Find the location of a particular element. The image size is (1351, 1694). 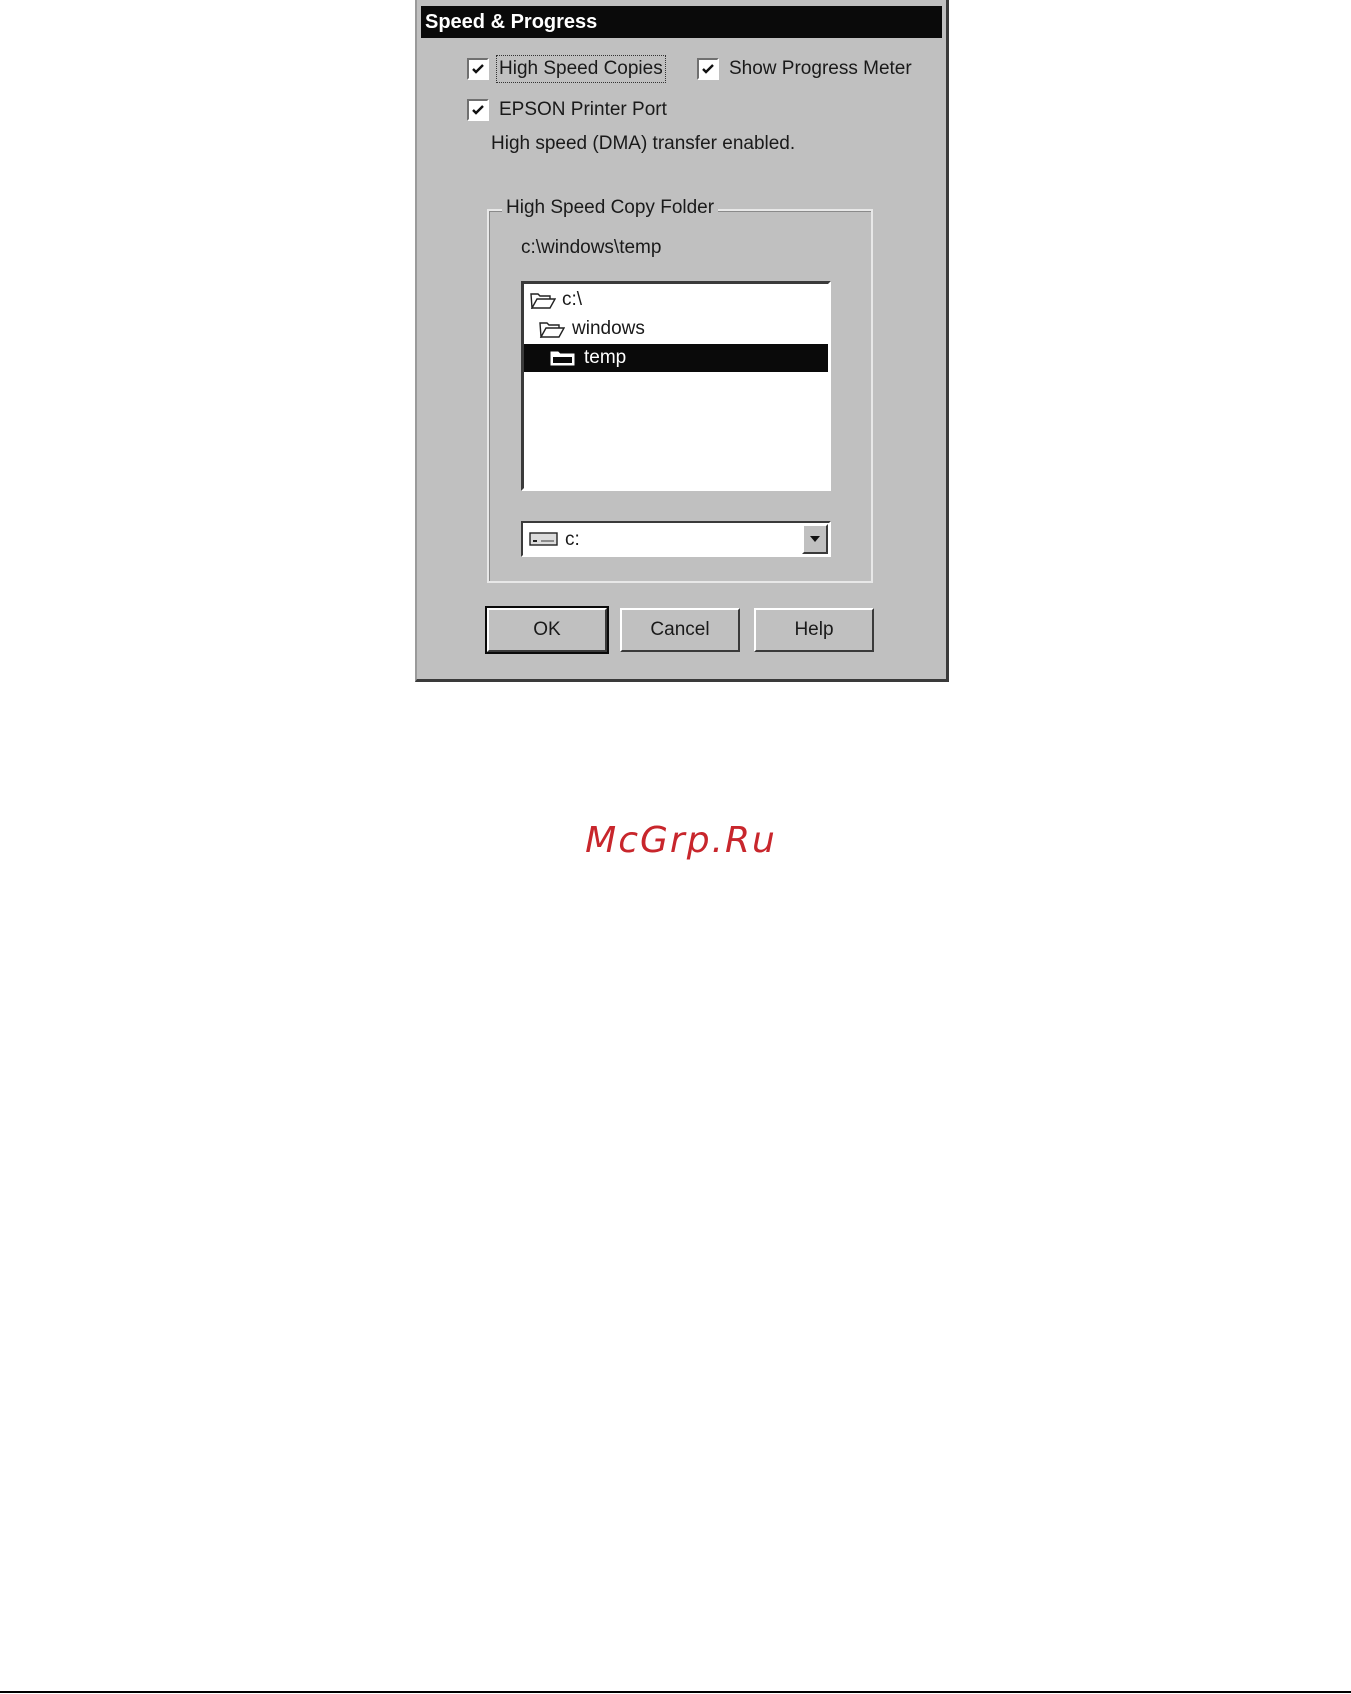

folder-item: c:\ is located at coordinates (676, 300).